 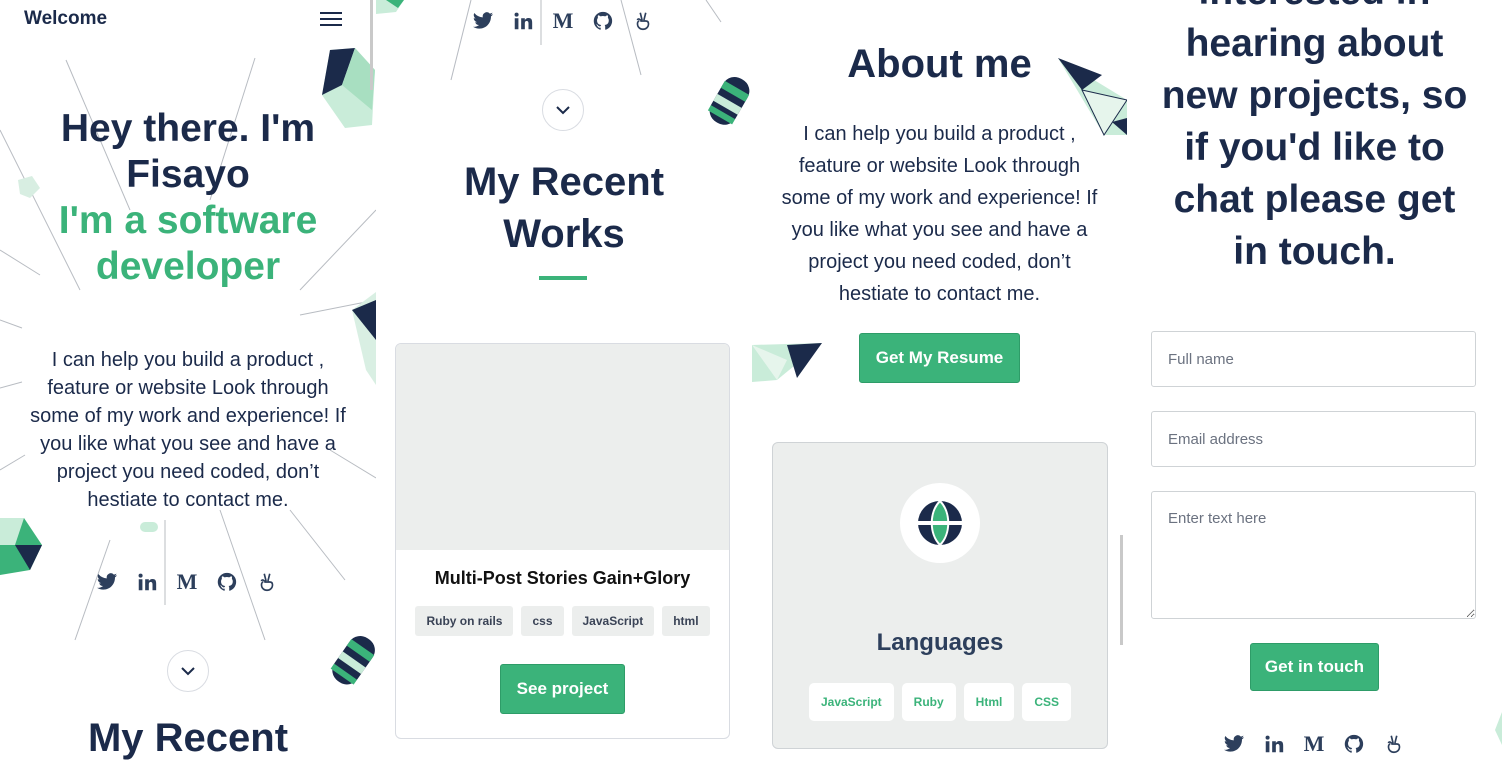 I want to click on message-field, so click(x=1313, y=555).